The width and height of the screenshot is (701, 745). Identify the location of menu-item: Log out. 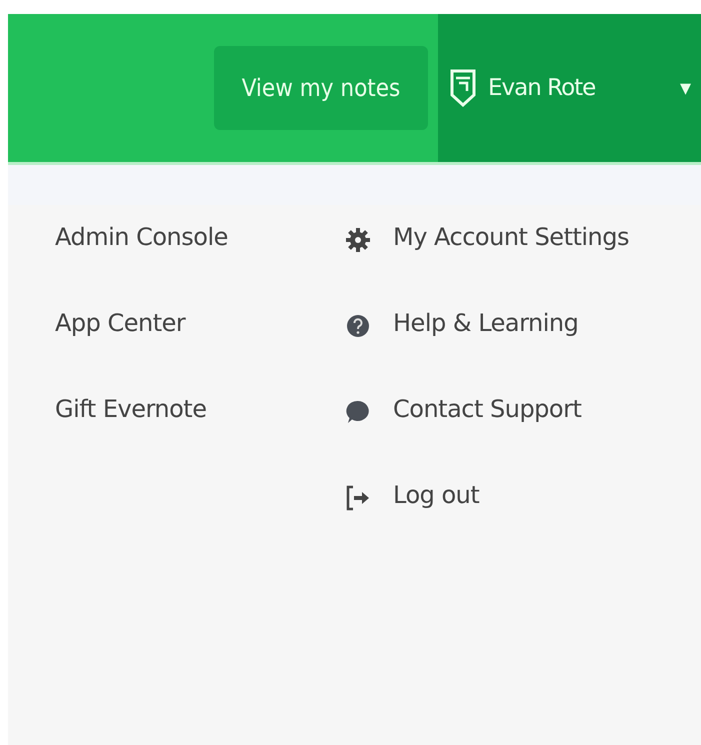
(523, 524).